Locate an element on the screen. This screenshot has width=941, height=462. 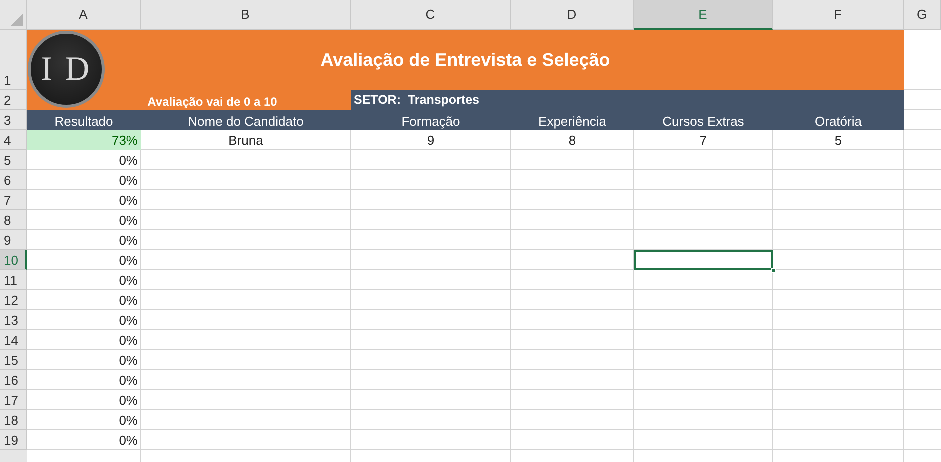
column-title: Nome do Candidato is located at coordinates (246, 120).